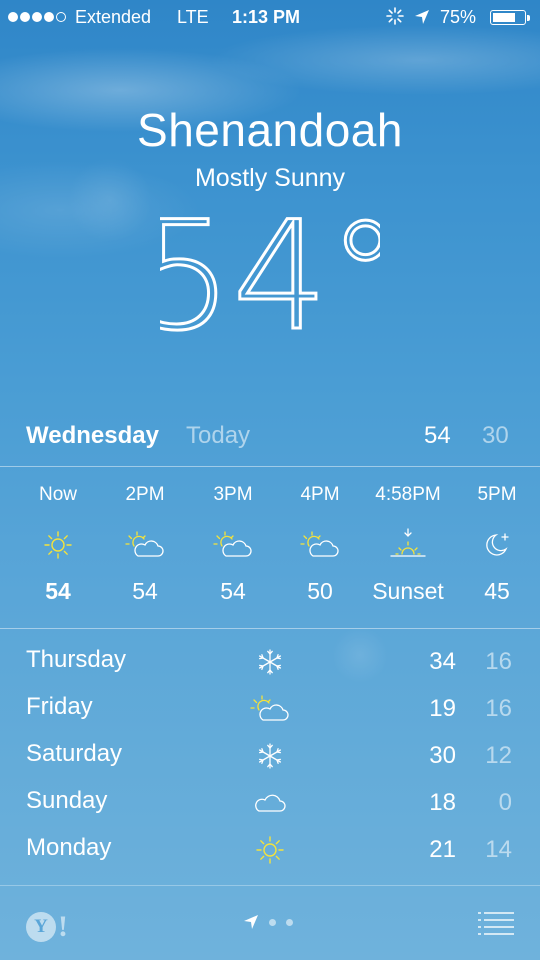 This screenshot has height=960, width=540. Describe the element at coordinates (57, 494) in the screenshot. I see `hourly-time: Now` at that location.